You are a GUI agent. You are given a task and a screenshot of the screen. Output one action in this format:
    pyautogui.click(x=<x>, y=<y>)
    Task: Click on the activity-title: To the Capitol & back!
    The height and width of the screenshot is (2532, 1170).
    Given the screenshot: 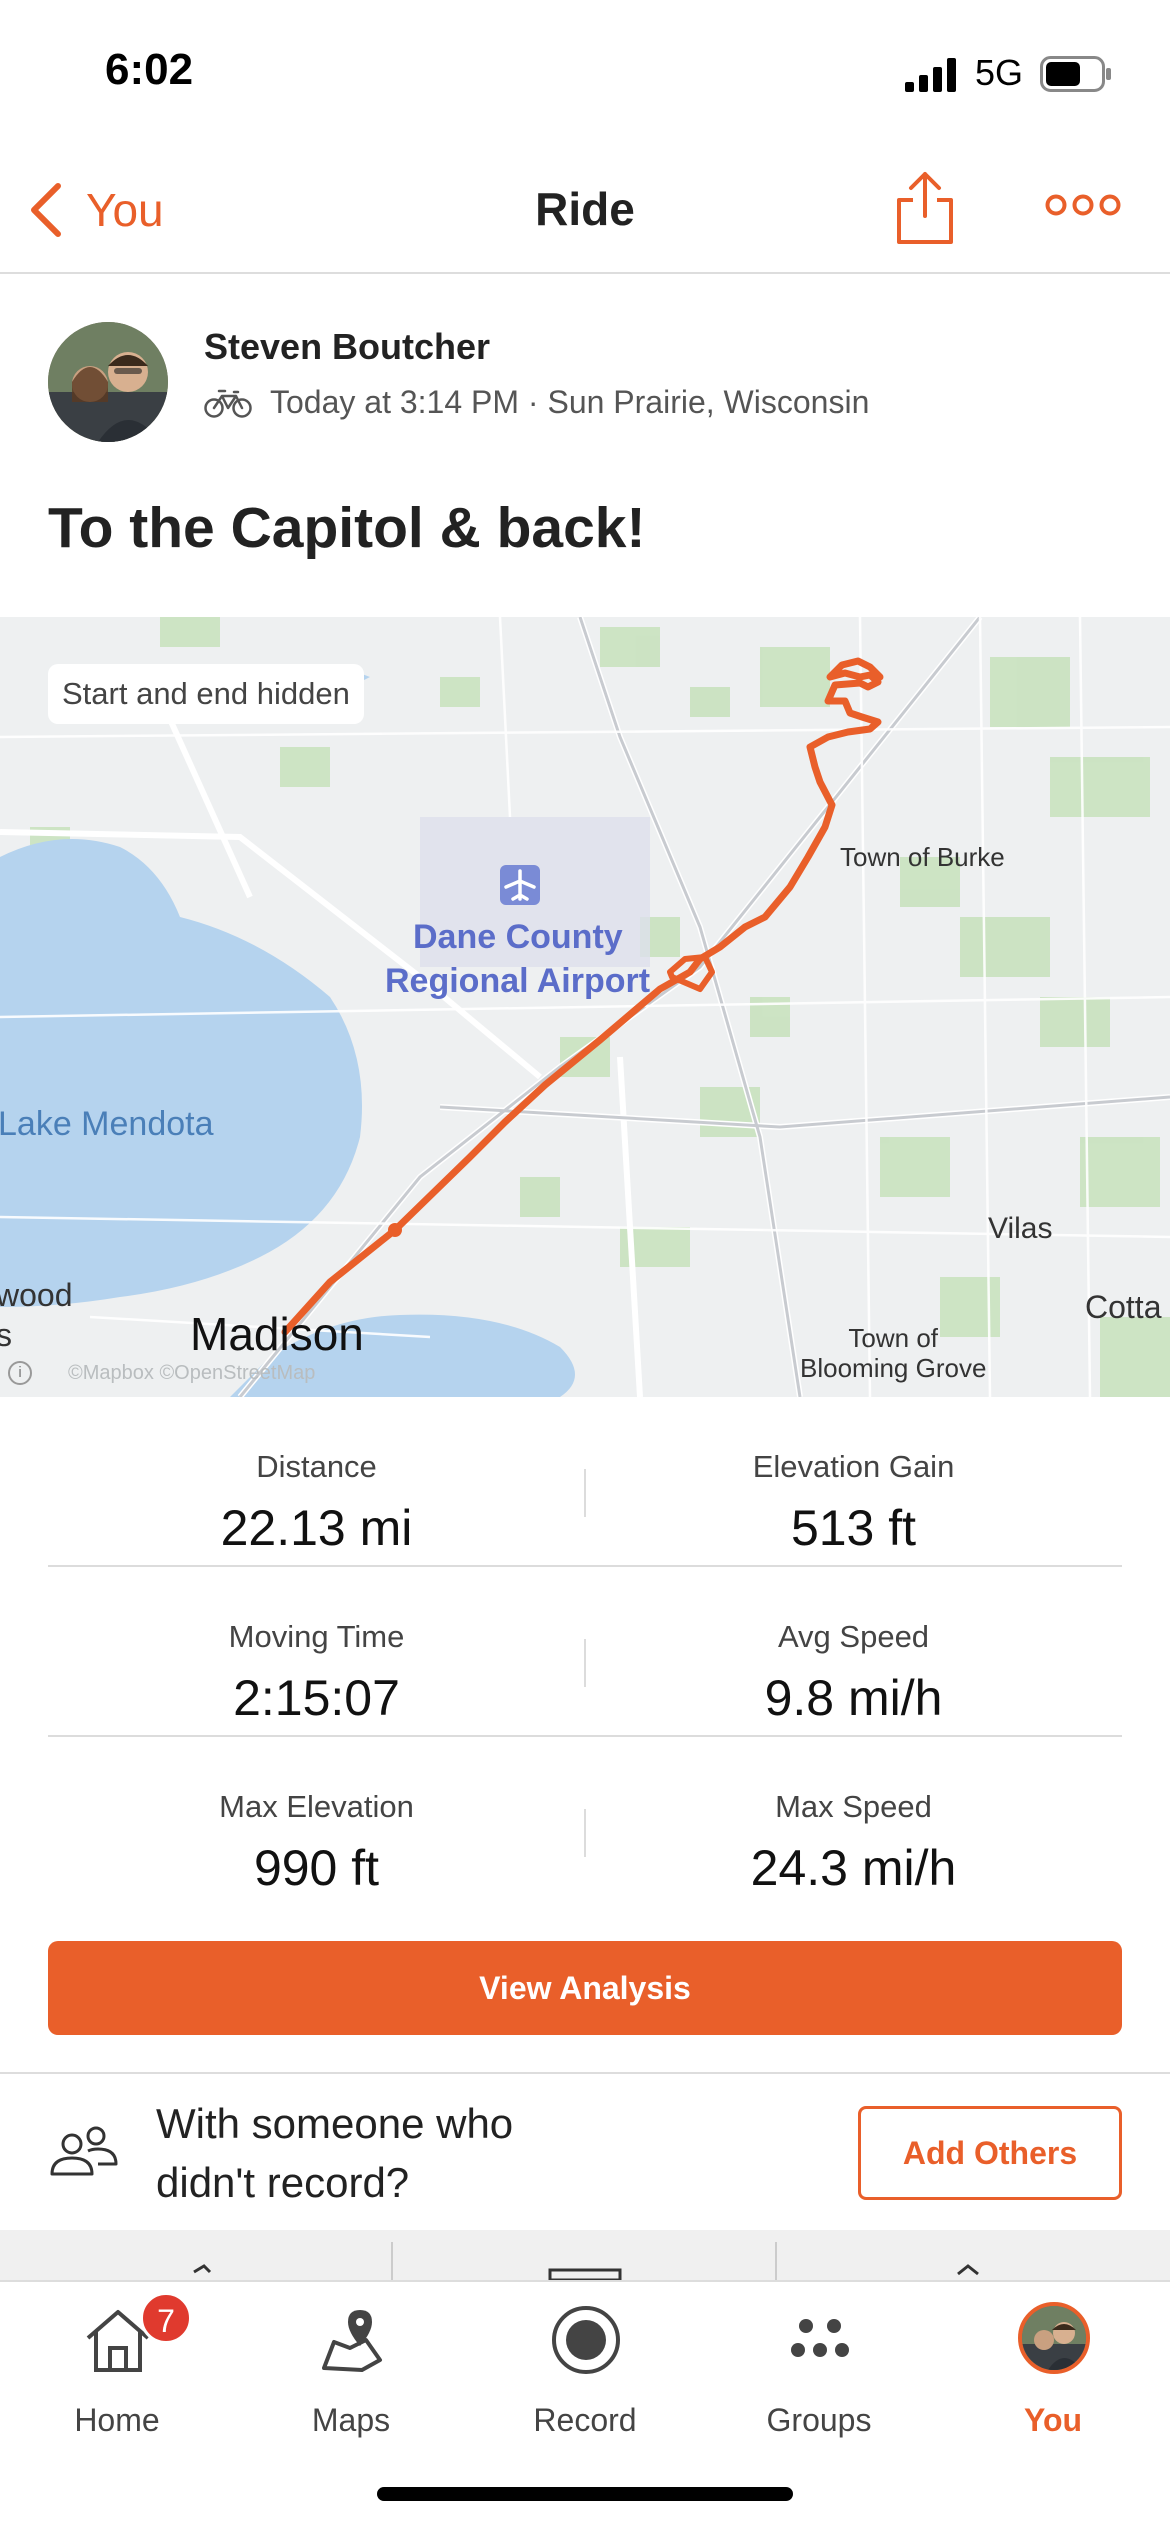 What is the action you would take?
    pyautogui.click(x=346, y=528)
    